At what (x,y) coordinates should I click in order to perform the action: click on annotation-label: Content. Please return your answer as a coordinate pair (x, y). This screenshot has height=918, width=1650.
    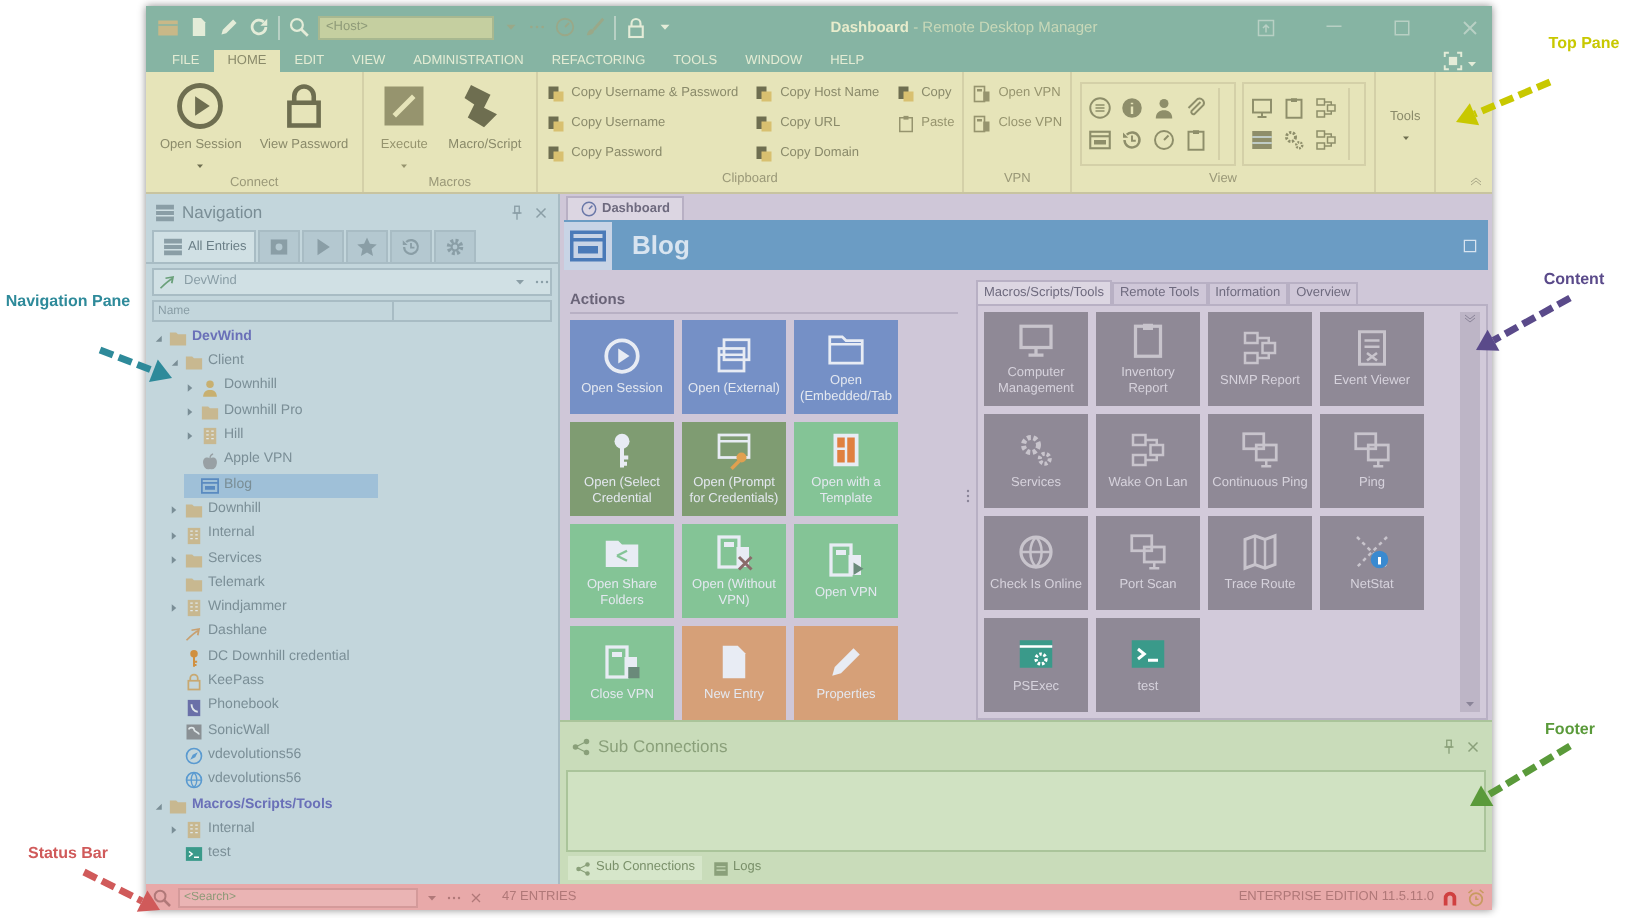
    Looking at the image, I should click on (1574, 280).